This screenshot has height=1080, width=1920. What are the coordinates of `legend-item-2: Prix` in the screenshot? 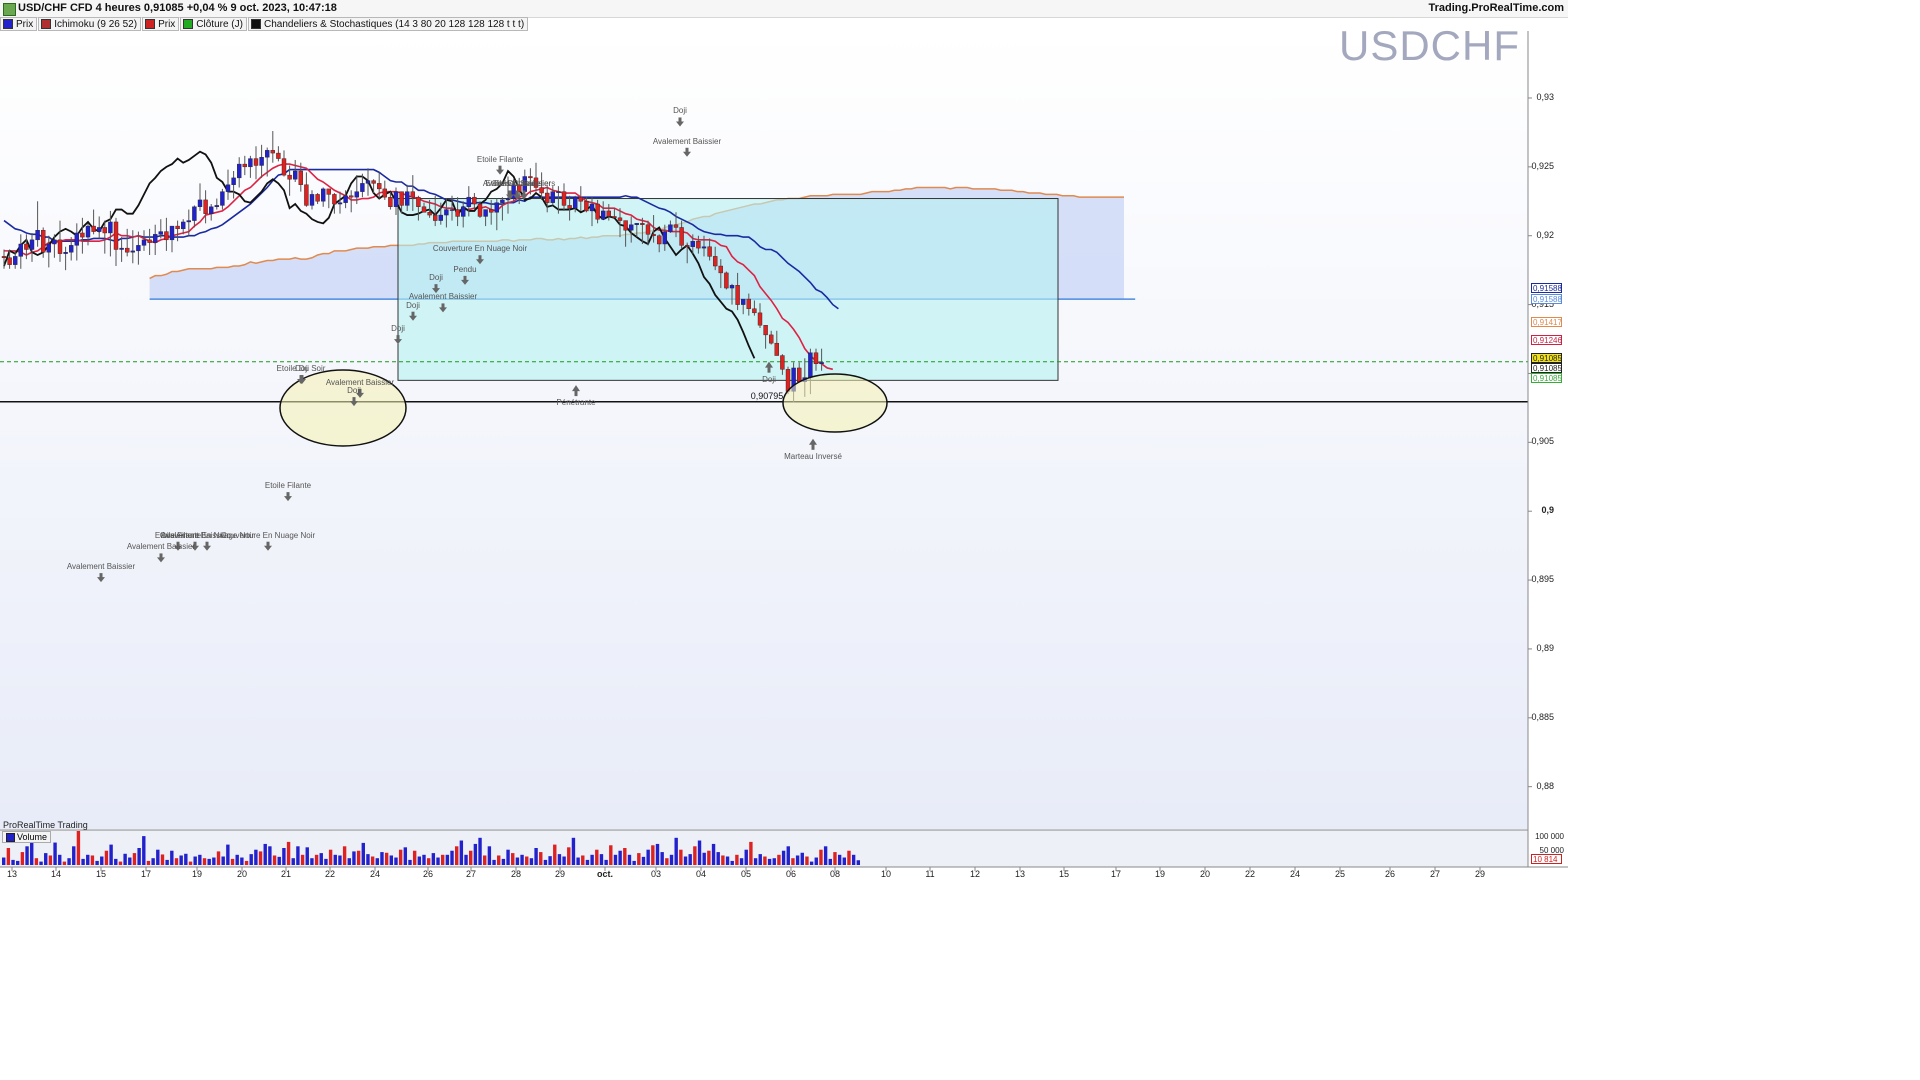 It's located at (161, 24).